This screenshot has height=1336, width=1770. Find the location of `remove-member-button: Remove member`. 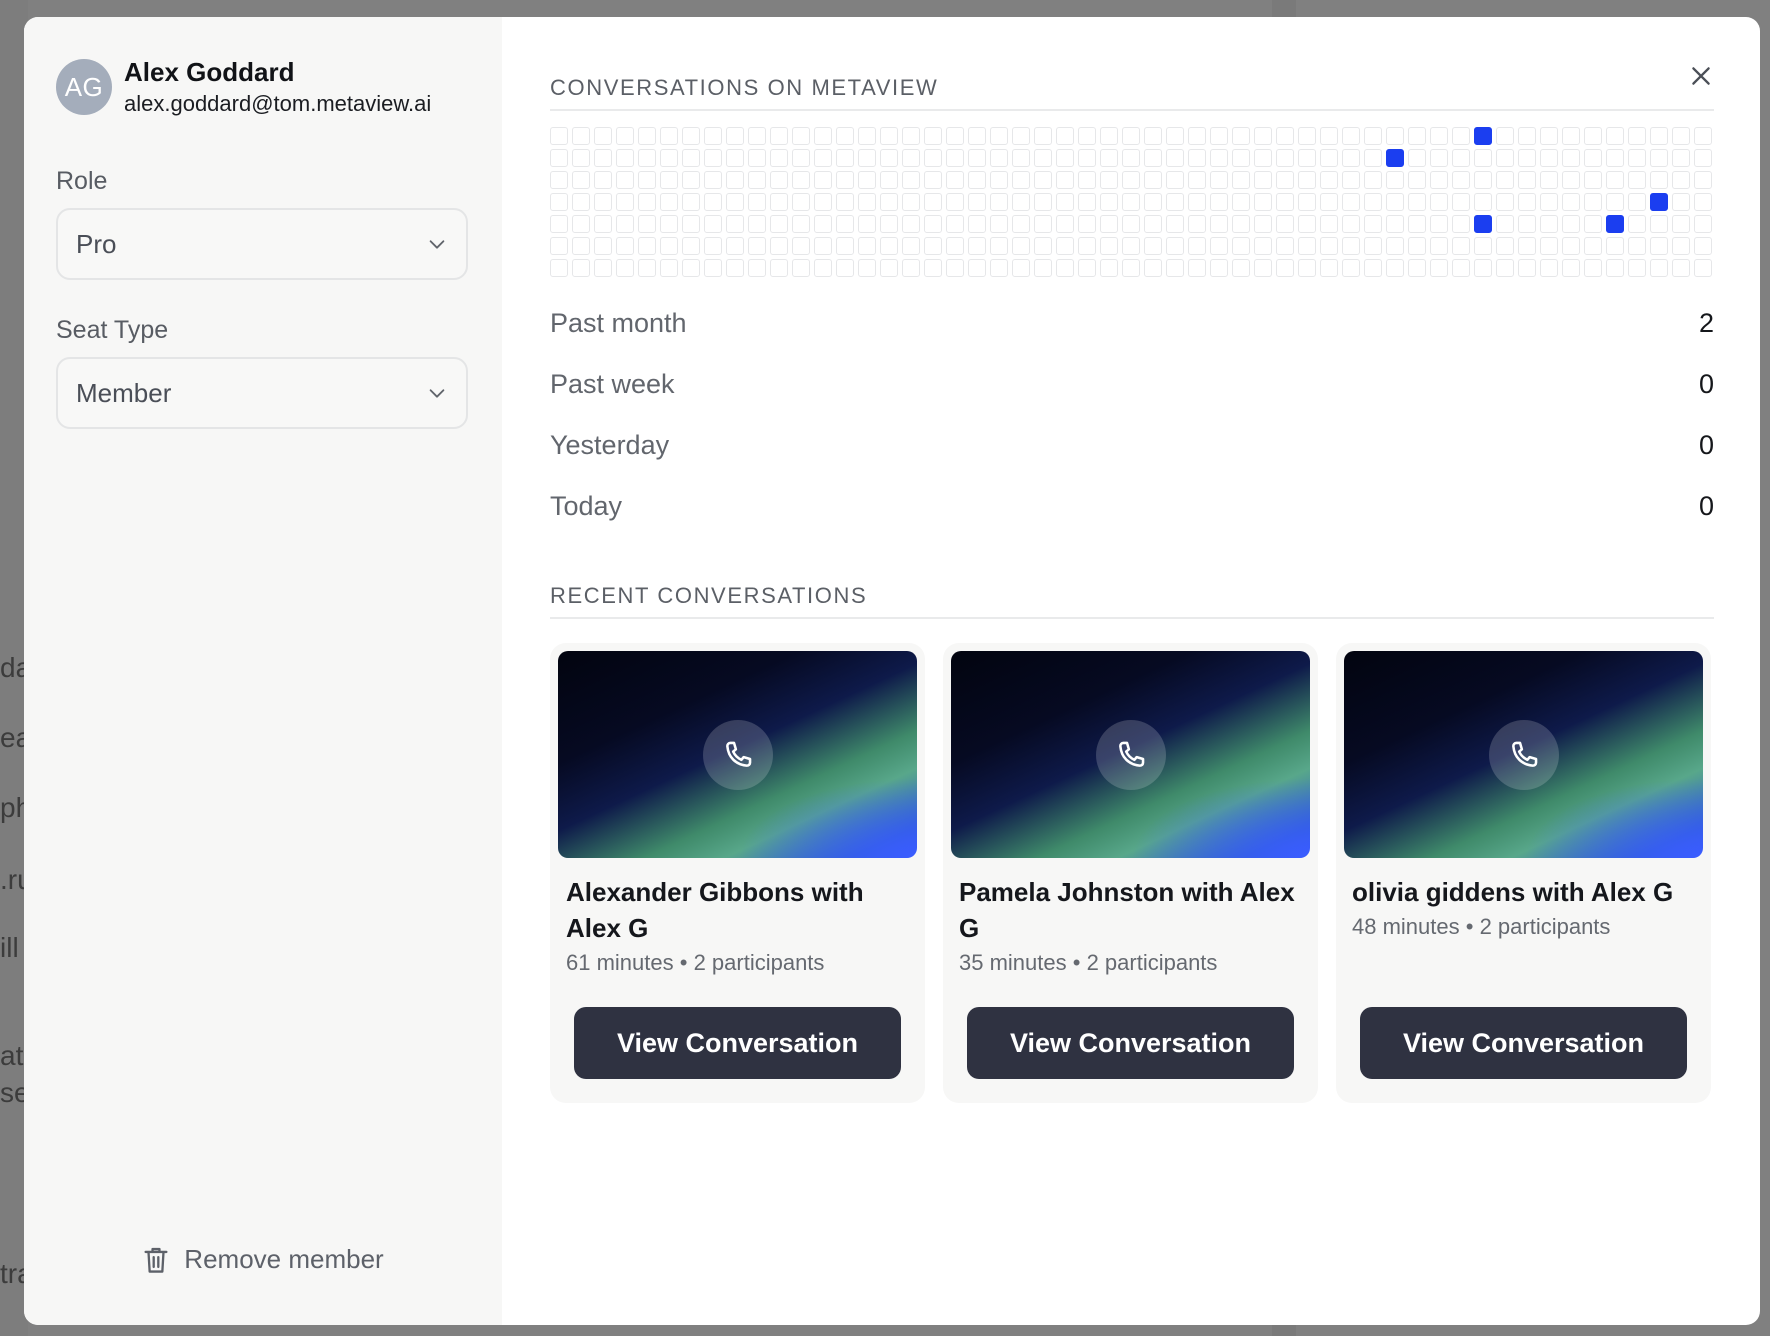

remove-member-button: Remove member is located at coordinates (263, 1259).